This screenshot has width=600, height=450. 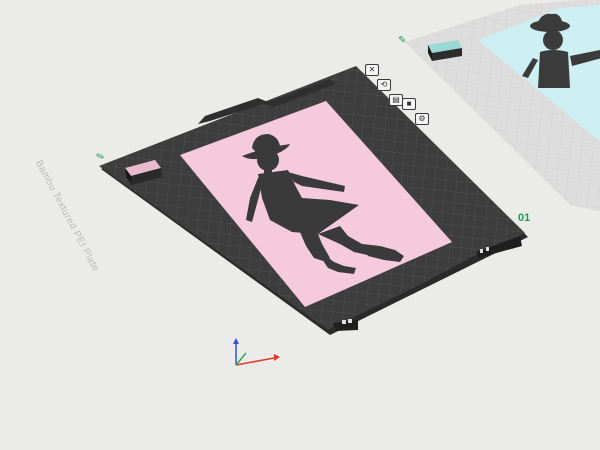 What do you see at coordinates (277, 357) in the screenshot?
I see `x-axis-arrow` at bounding box center [277, 357].